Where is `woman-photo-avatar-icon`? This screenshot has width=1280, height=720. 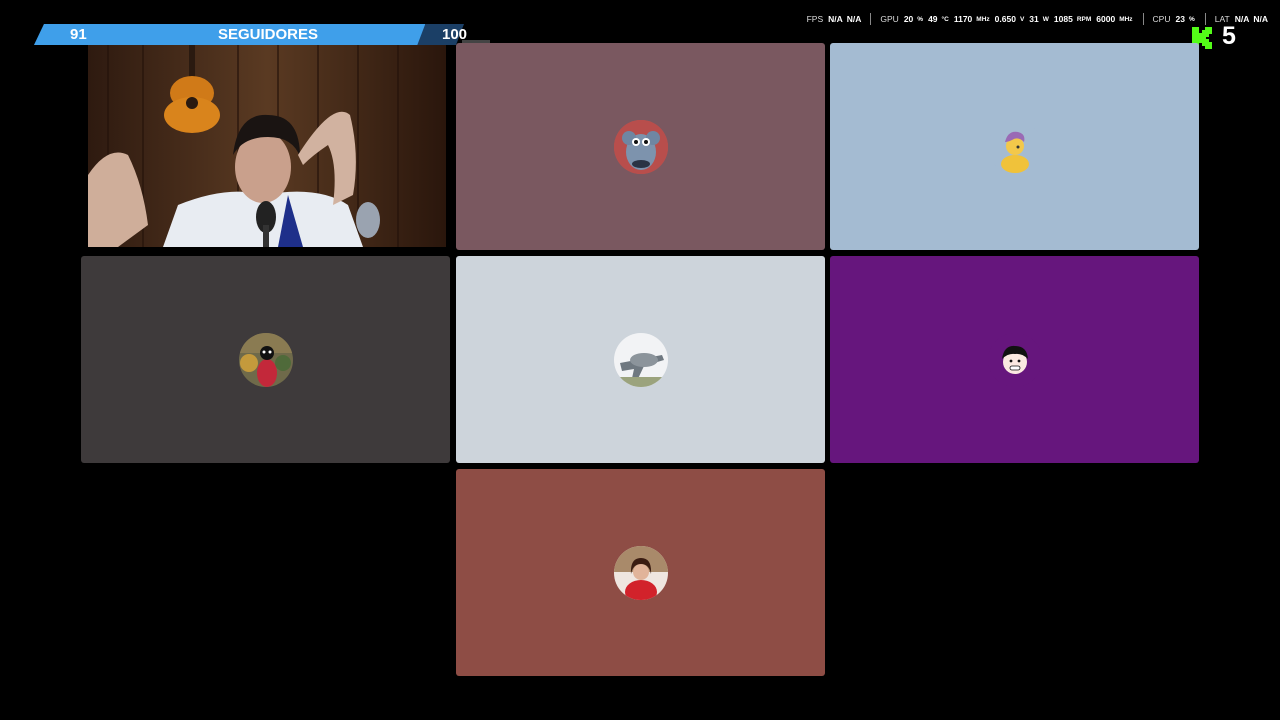 woman-photo-avatar-icon is located at coordinates (640, 572).